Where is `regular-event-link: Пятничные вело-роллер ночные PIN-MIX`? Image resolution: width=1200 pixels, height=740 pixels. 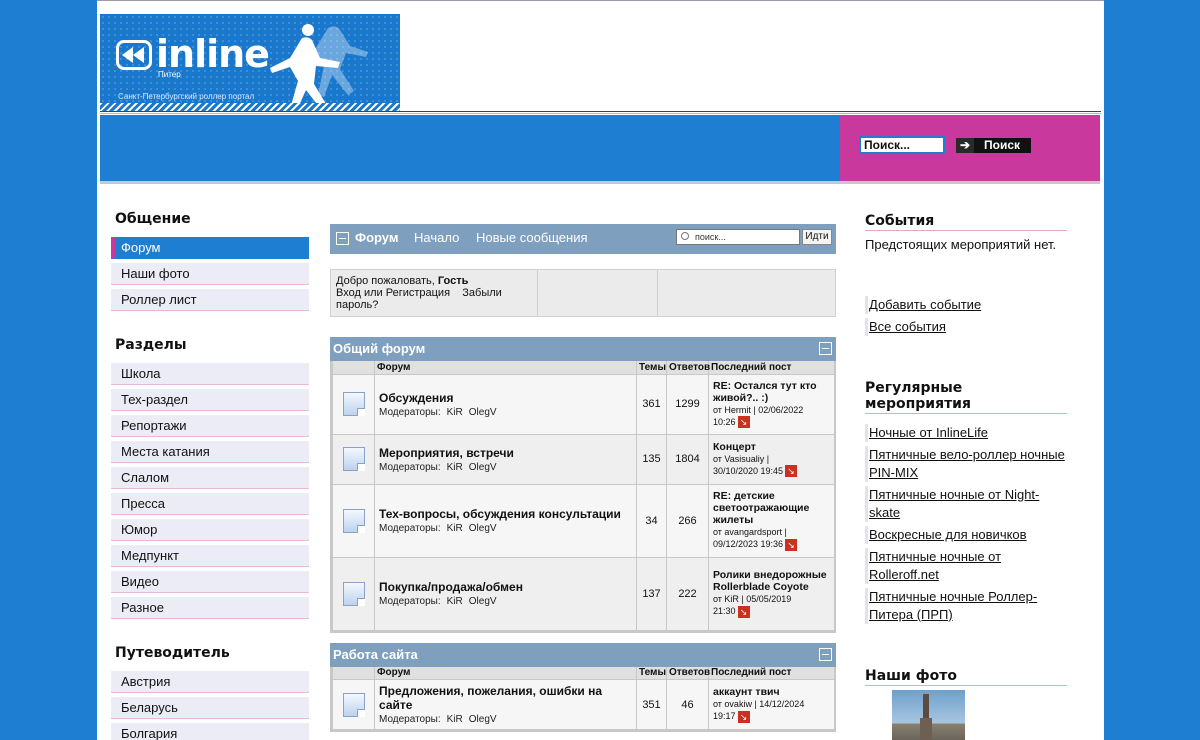
regular-event-link: Пятничные вело-роллер ночные PIN-MIX is located at coordinates (966, 464).